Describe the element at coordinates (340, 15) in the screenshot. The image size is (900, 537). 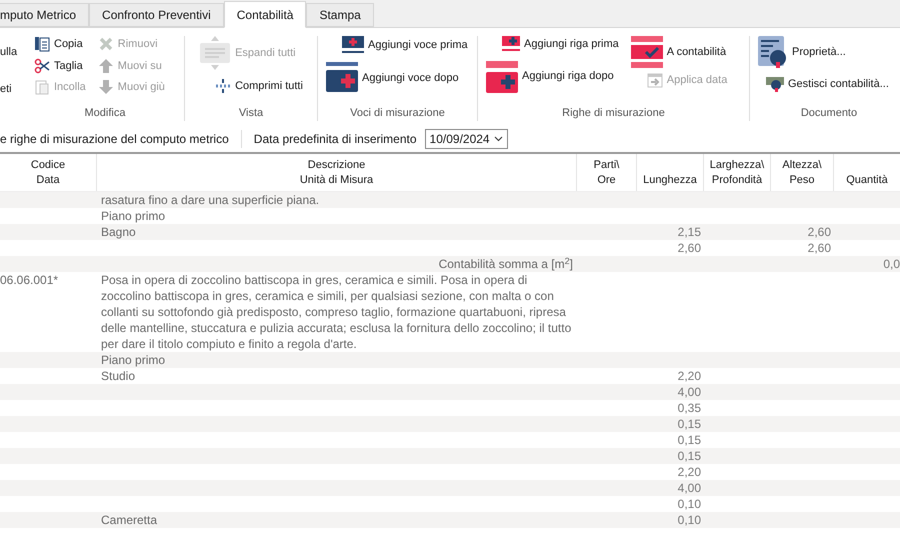
I see `ribbon-tab: Stampa` at that location.